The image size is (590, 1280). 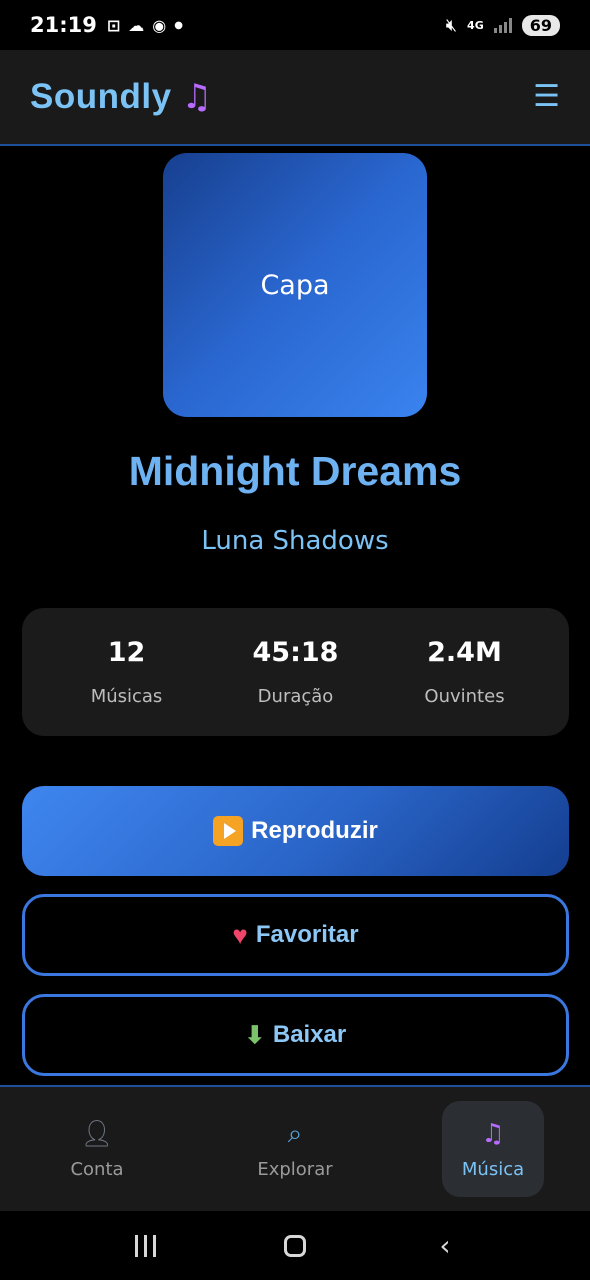 What do you see at coordinates (295, 1169) in the screenshot?
I see `nav-label: Explorar` at bounding box center [295, 1169].